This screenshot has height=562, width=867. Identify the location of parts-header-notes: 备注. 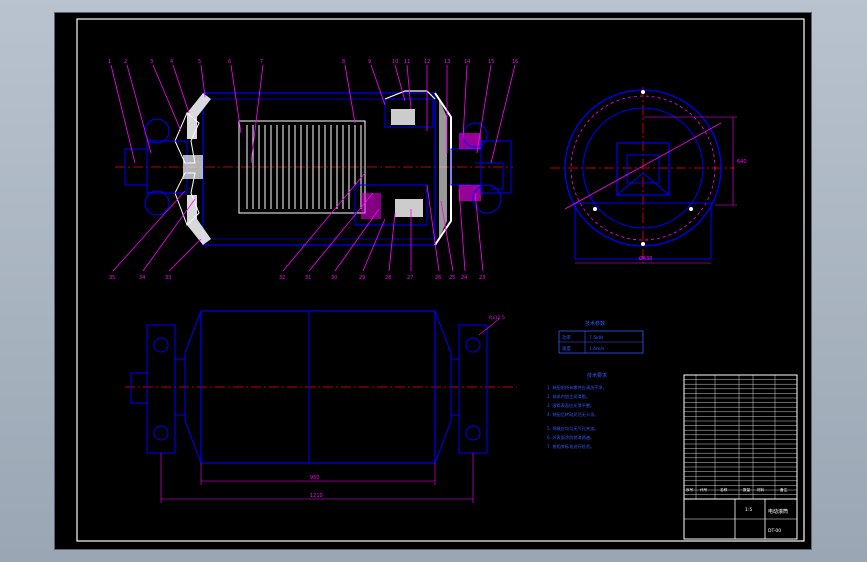
(784, 489).